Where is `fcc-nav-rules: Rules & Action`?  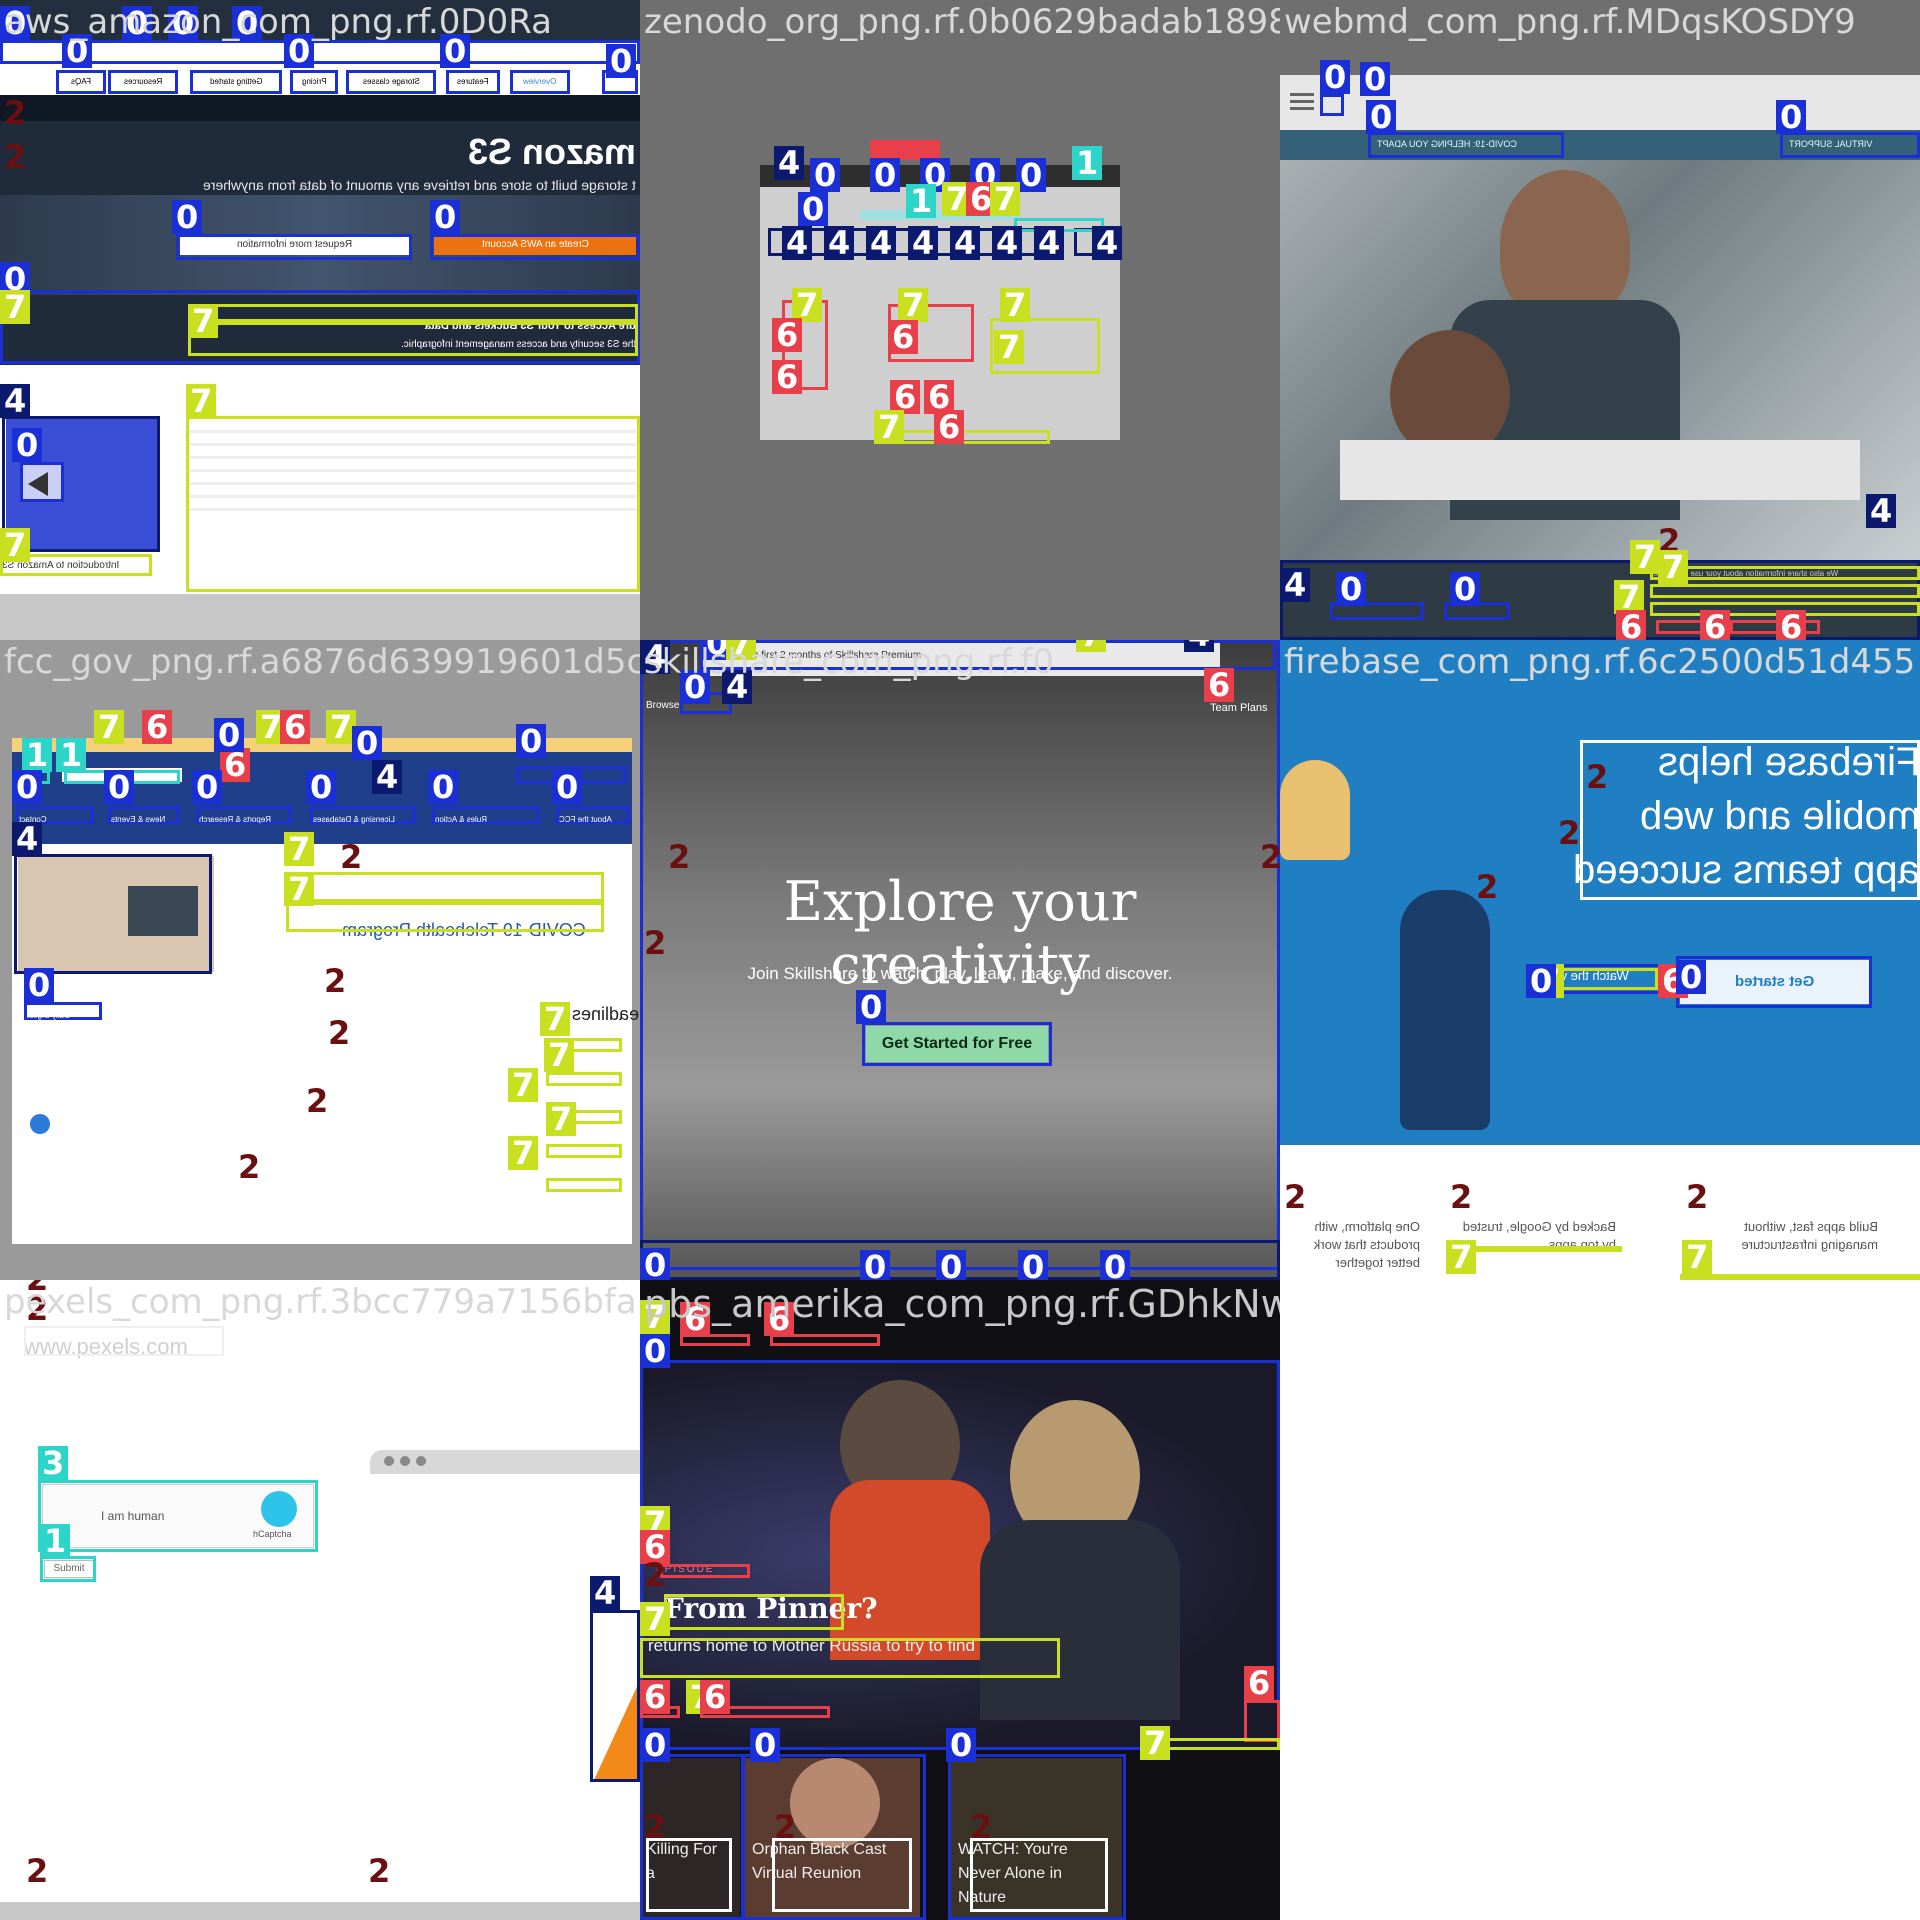 fcc-nav-rules: Rules & Action is located at coordinates (486, 815).